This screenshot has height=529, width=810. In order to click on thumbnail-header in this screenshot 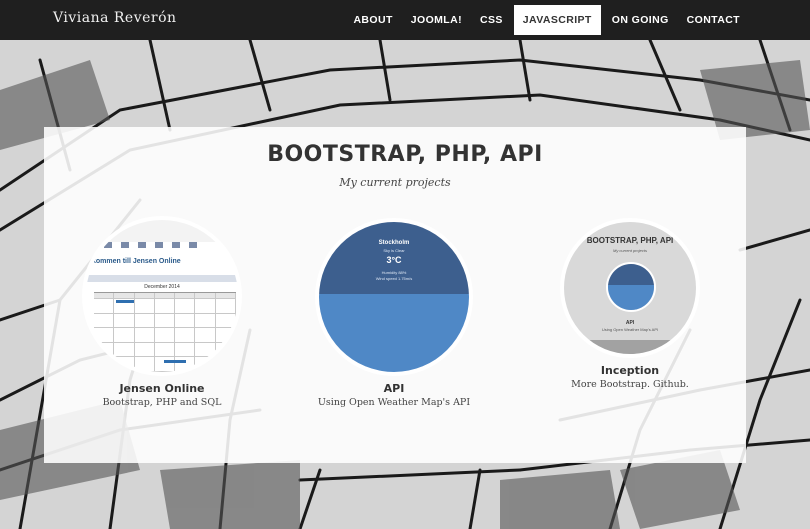, I will do `click(162, 231)`.